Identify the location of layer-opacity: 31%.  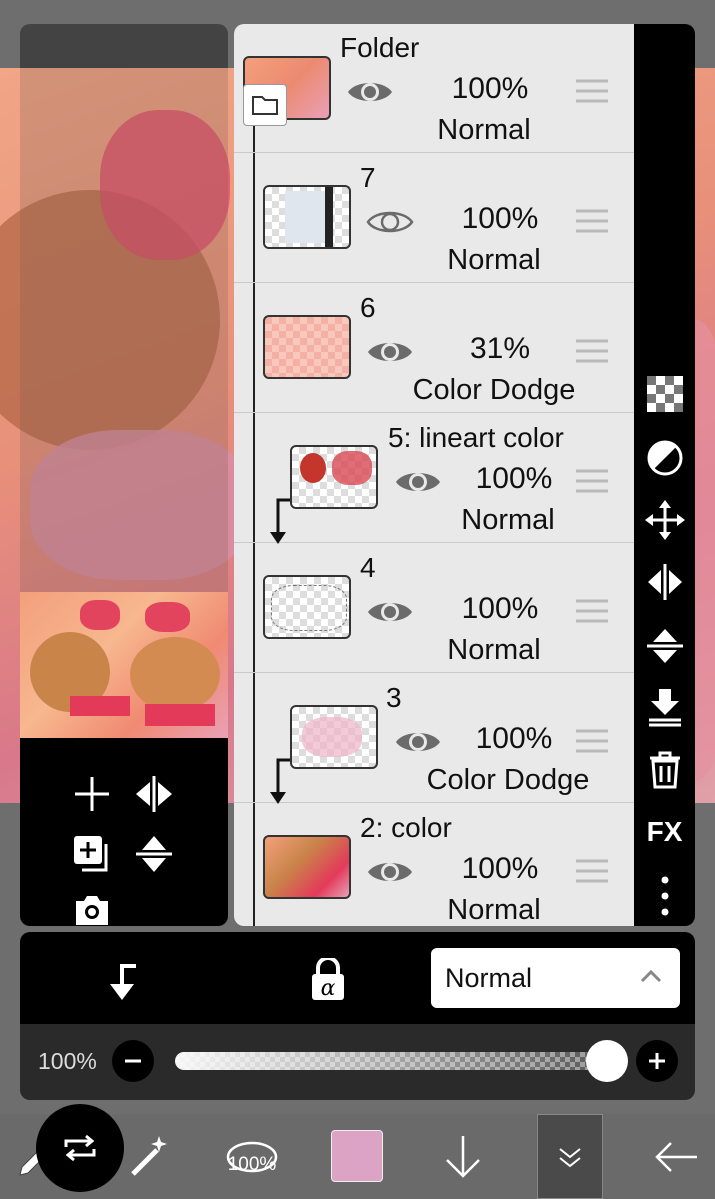
(500, 348).